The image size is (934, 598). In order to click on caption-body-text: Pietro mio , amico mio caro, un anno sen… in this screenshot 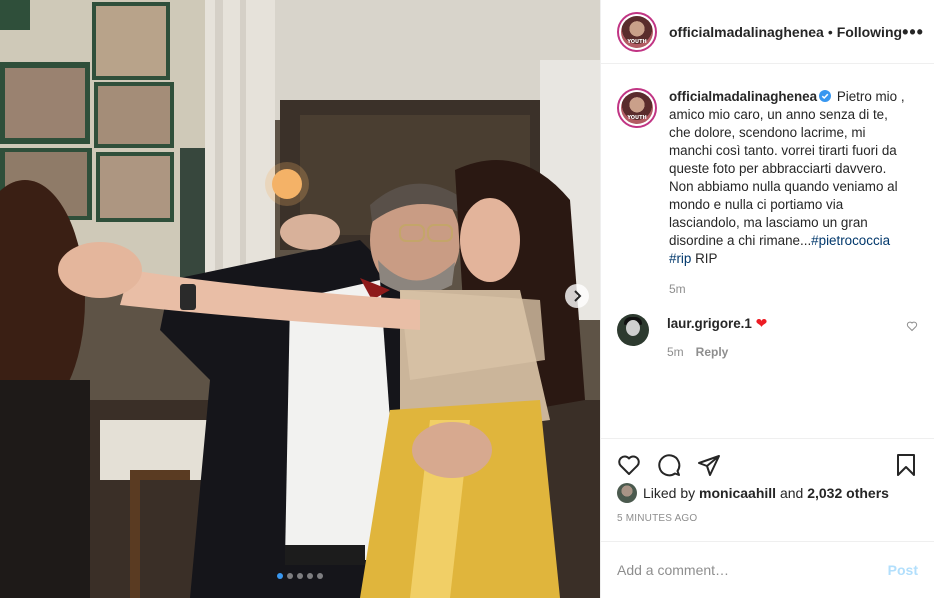, I will do `click(787, 168)`.